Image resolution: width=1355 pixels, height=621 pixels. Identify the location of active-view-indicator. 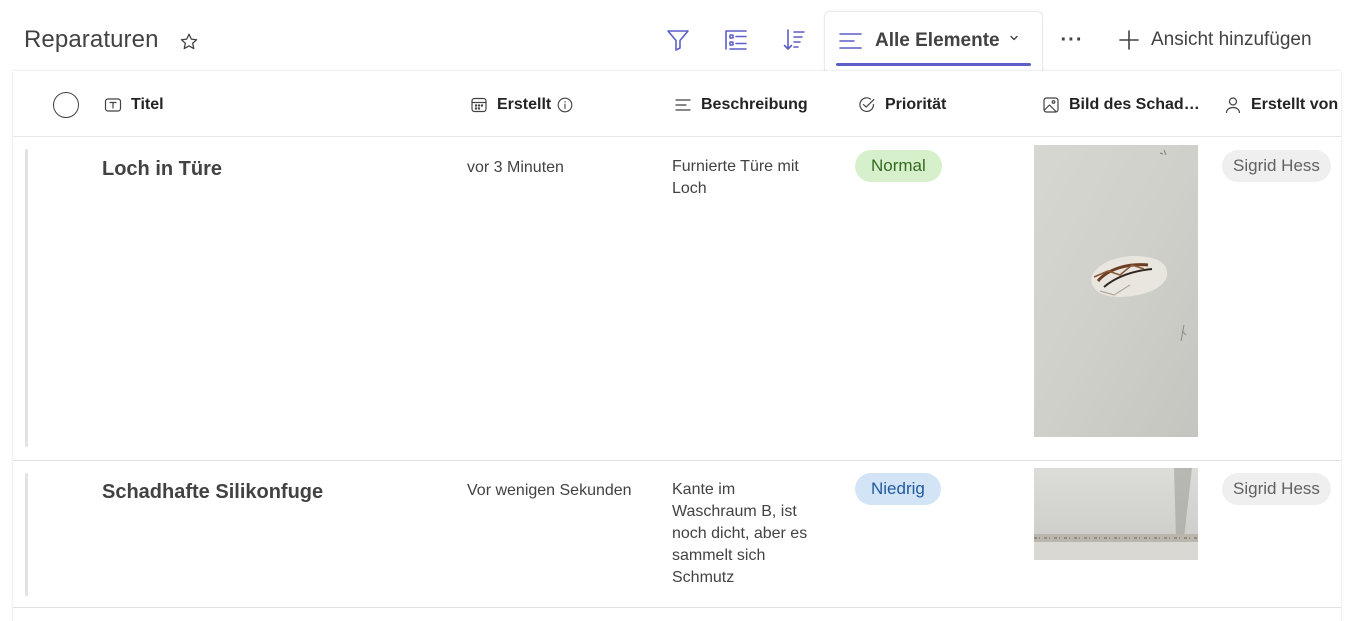
(933, 64).